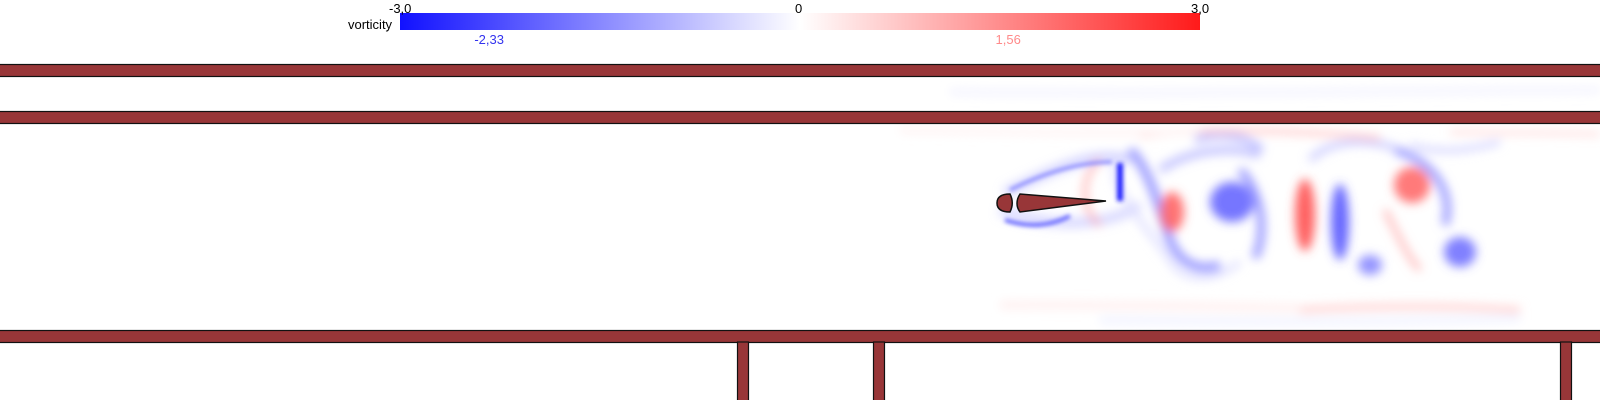 Image resolution: width=1600 pixels, height=400 pixels. I want to click on top-wall-lower, so click(800, 117).